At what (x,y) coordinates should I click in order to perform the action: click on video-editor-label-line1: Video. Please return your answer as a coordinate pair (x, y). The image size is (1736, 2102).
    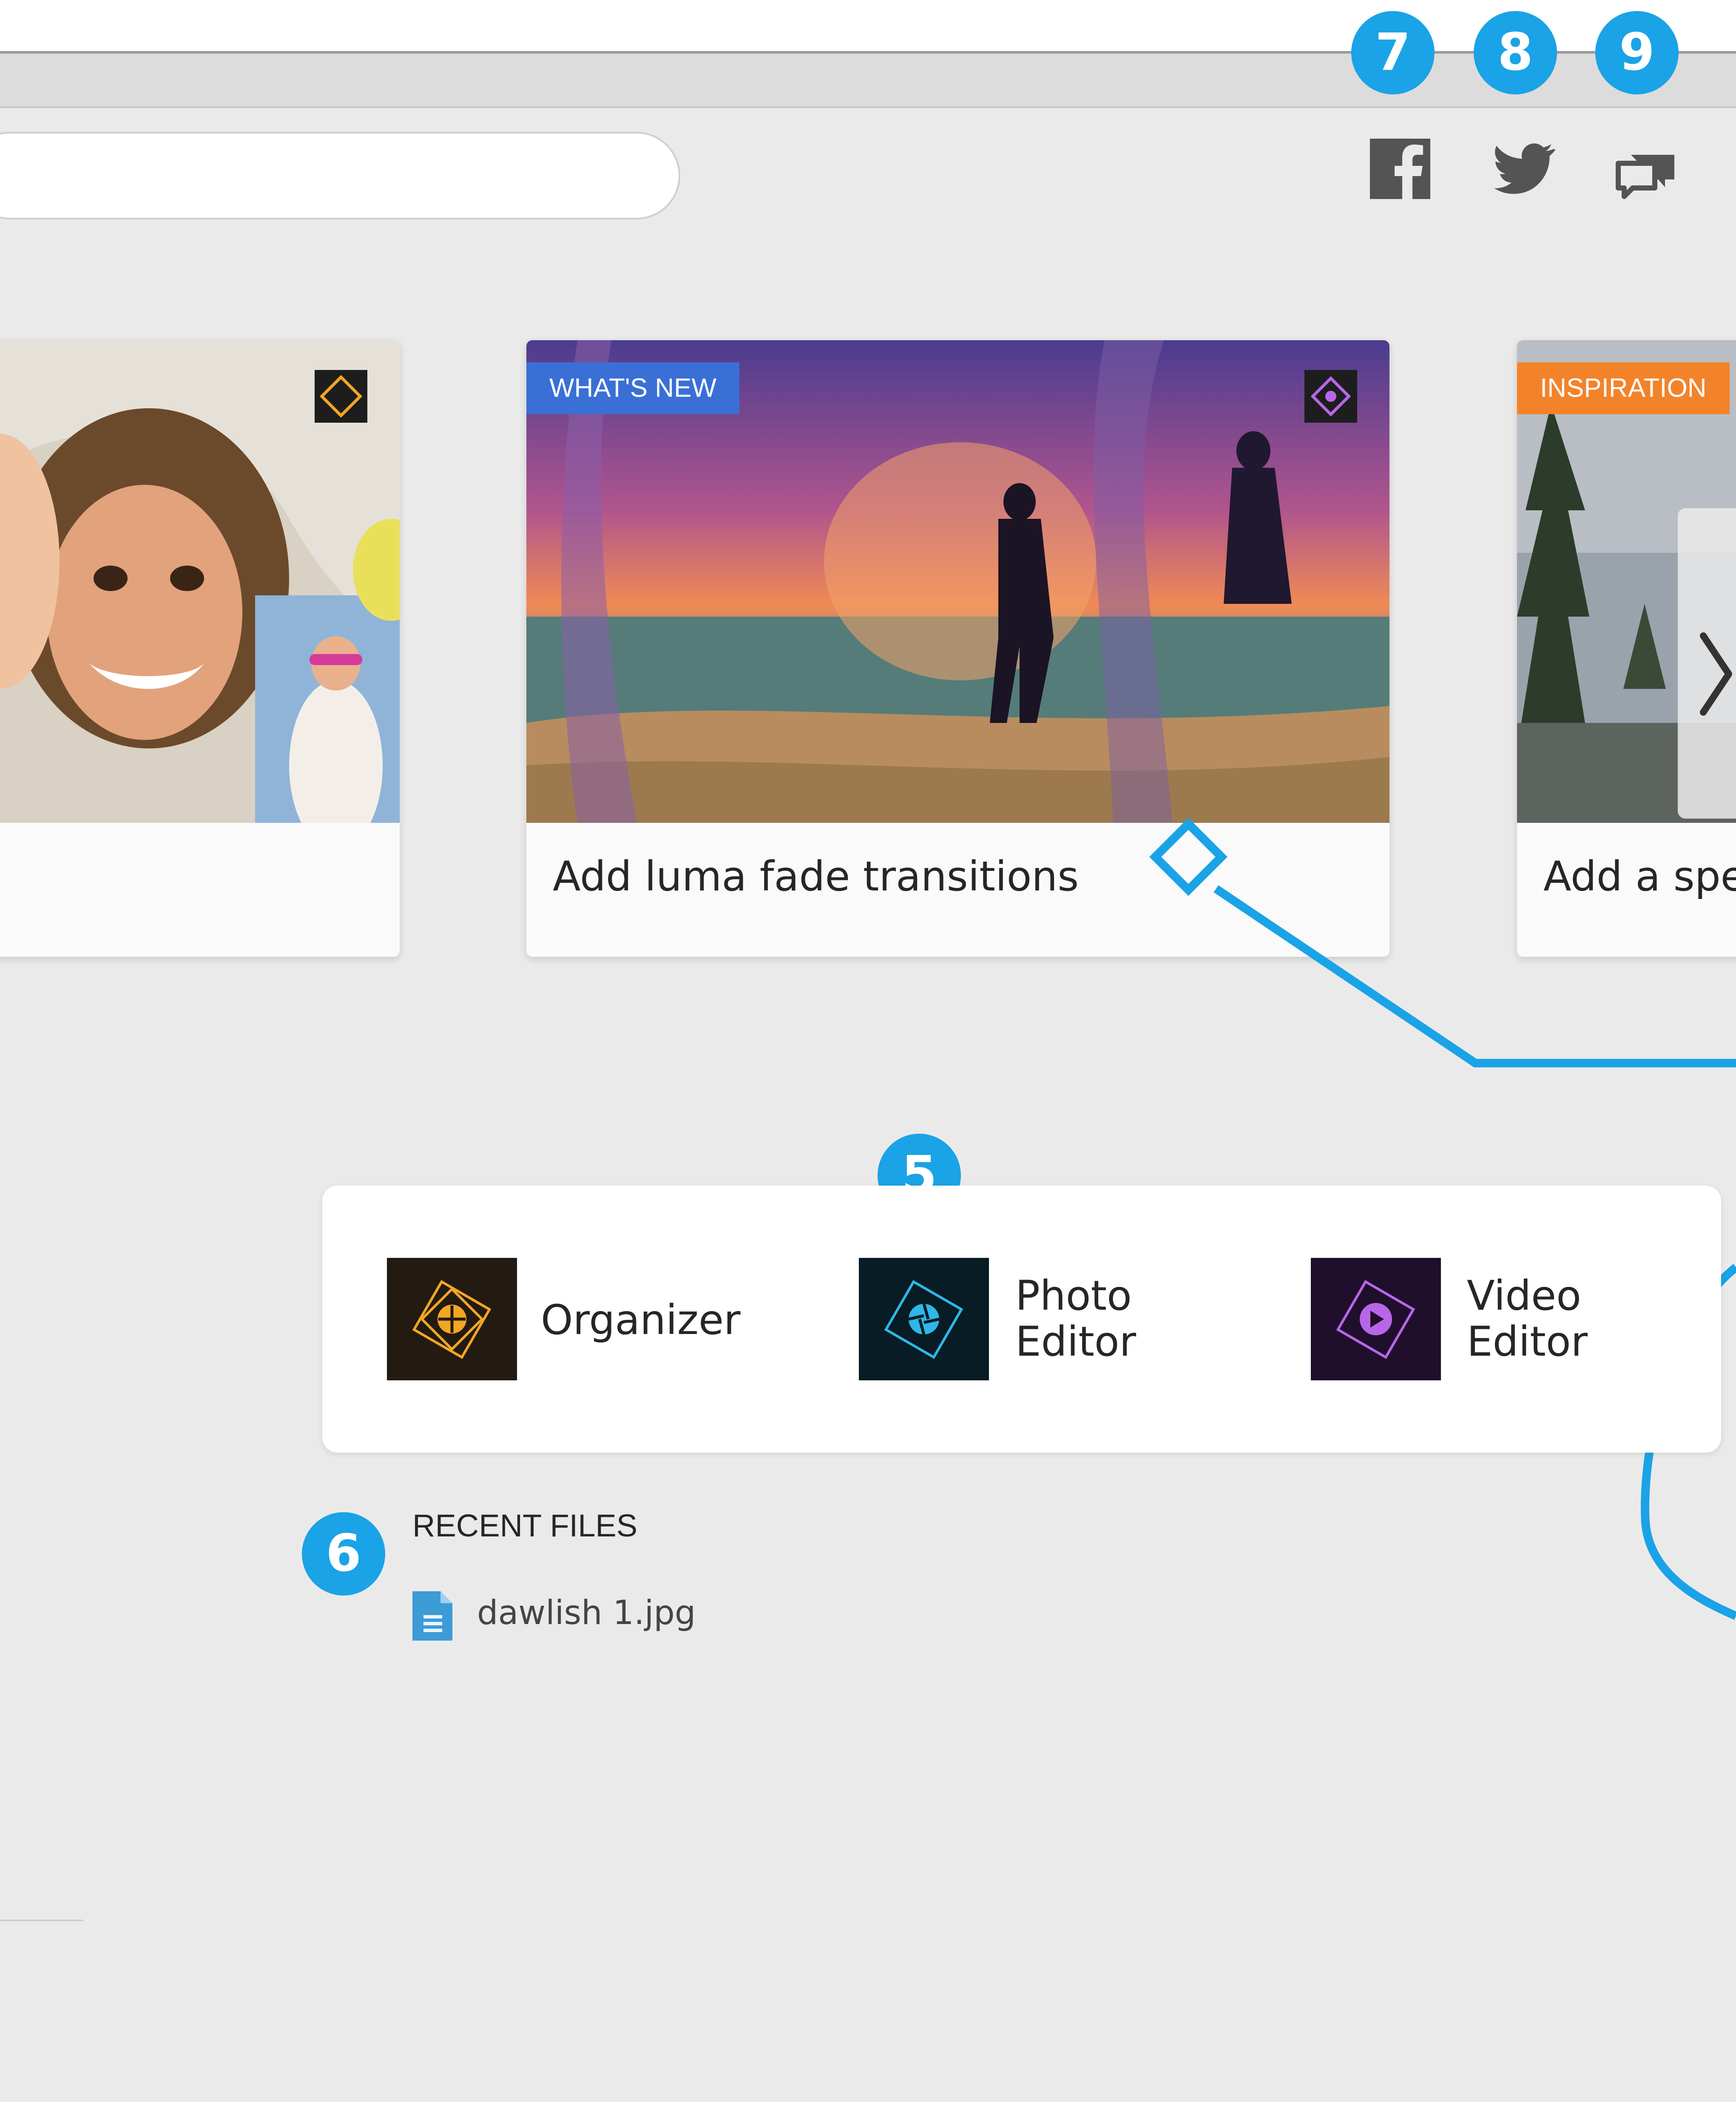
    Looking at the image, I should click on (1524, 1296).